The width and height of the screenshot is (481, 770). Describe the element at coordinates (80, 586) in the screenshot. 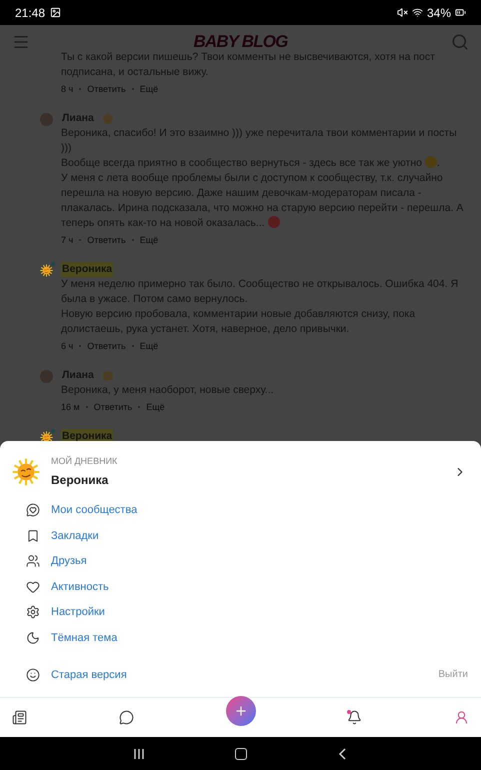

I see `menu-item: Активность` at that location.